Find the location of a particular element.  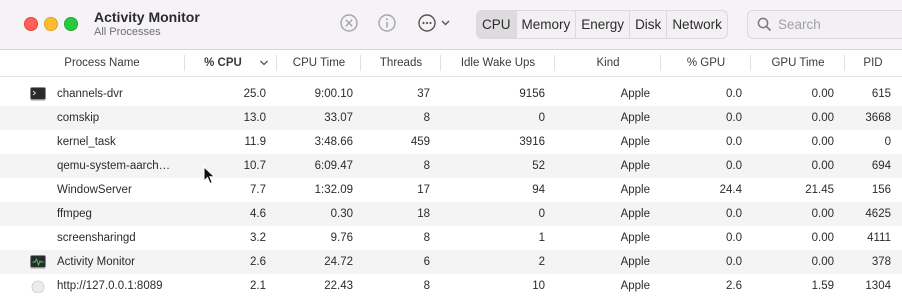

tab-energy: Energy is located at coordinates (603, 24).